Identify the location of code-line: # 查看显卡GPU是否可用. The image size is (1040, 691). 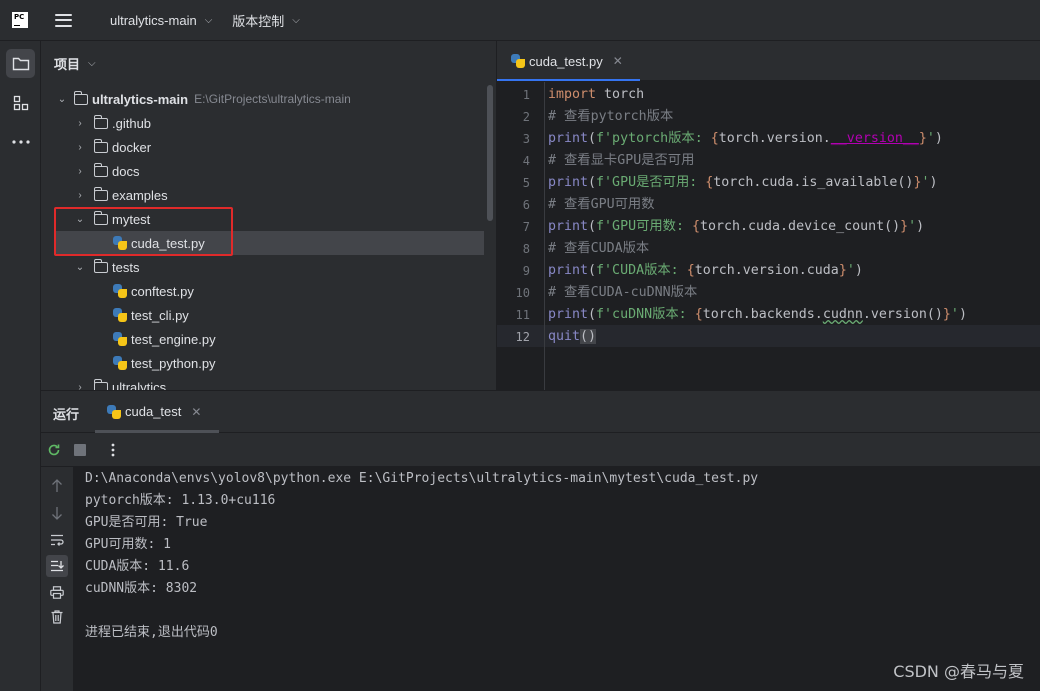
(621, 161).